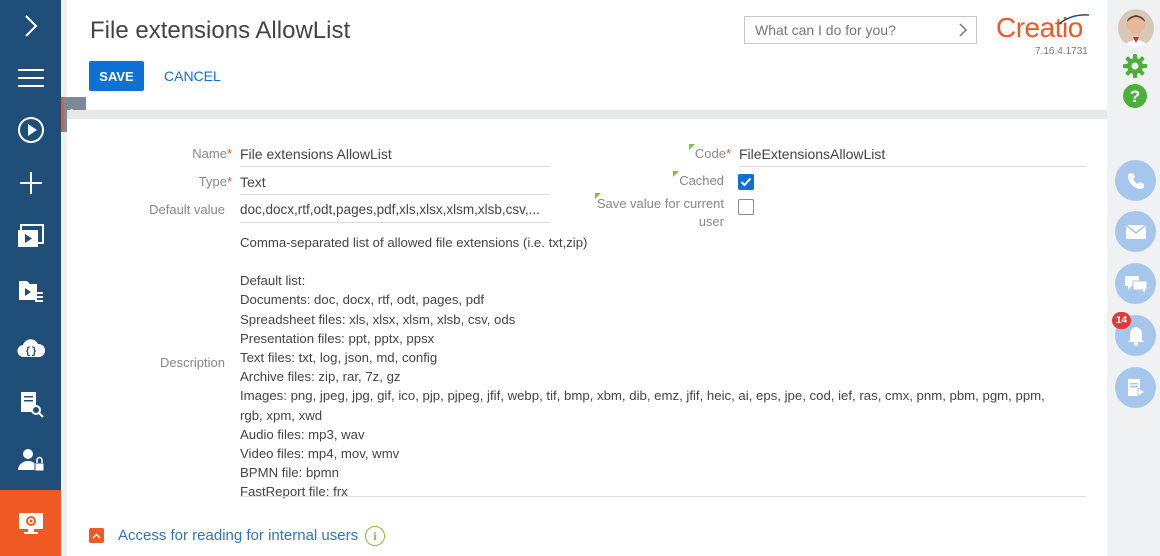 The image size is (1160, 556). I want to click on code-field: FileExtensionsAllowList, so click(812, 154).